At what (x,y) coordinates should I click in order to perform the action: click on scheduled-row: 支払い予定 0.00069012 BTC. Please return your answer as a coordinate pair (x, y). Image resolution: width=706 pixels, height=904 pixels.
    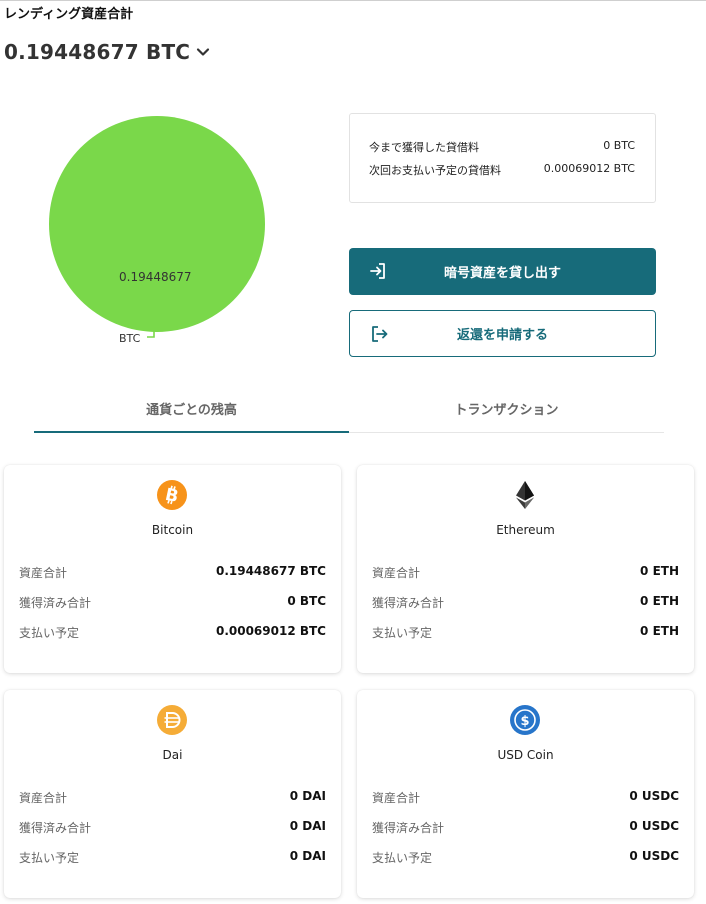
    Looking at the image, I should click on (172, 632).